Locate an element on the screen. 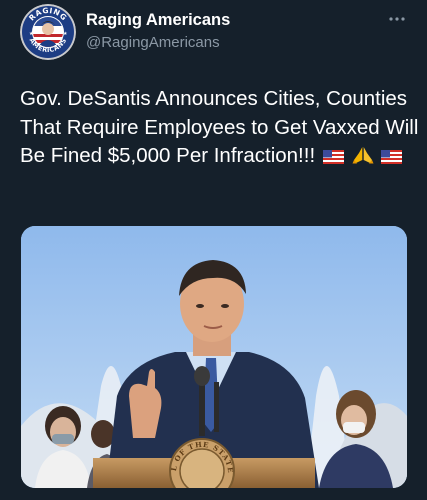 The width and height of the screenshot is (427, 500). more-horizontal-icon is located at coordinates (397, 19).